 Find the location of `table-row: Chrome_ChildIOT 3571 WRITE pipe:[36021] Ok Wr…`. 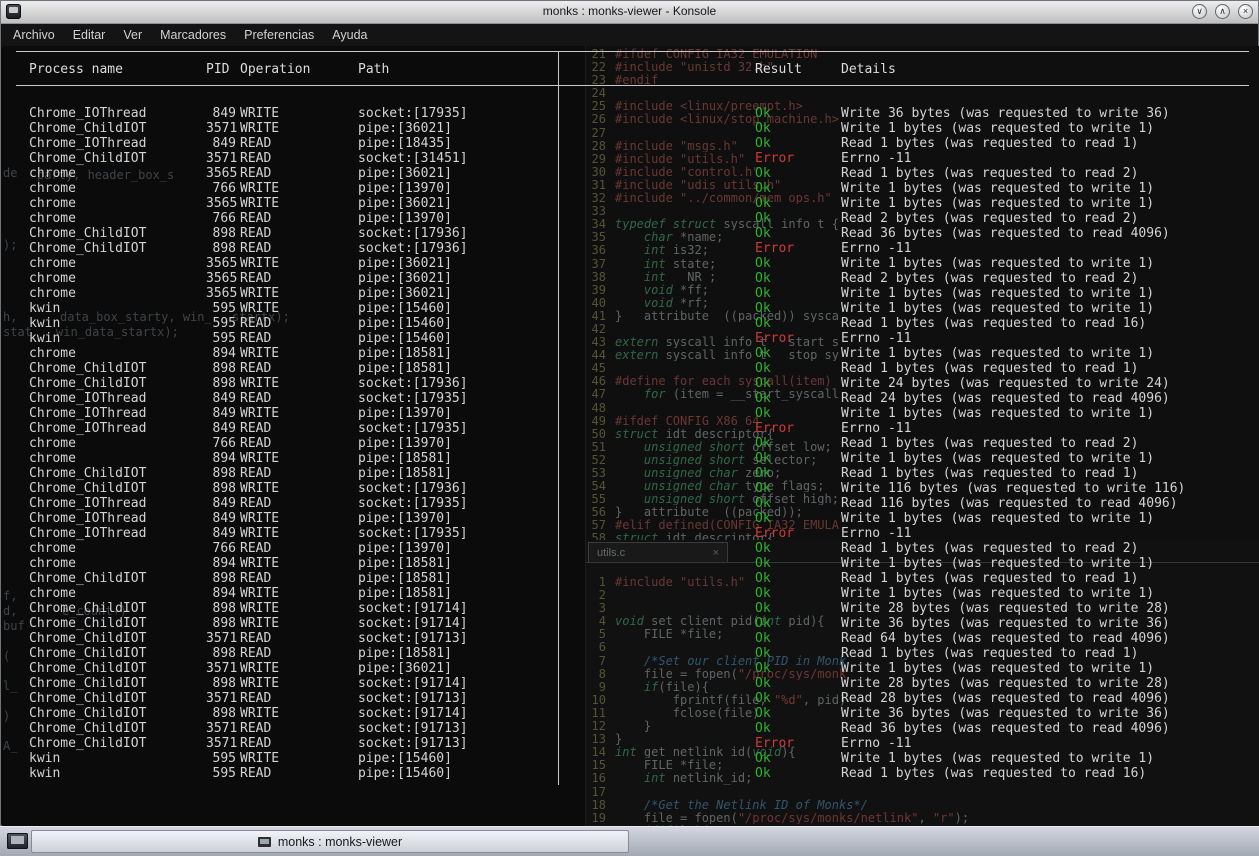

table-row: Chrome_ChildIOT 3571 WRITE pipe:[36021] Ok Wr… is located at coordinates (642, 128).